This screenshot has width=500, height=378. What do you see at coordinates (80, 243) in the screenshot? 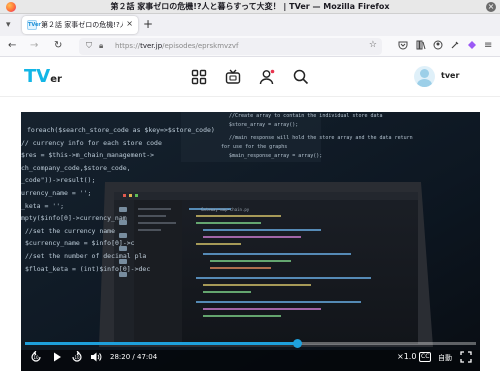
I see `code-line: $currency_name = $info[0]->c` at bounding box center [80, 243].